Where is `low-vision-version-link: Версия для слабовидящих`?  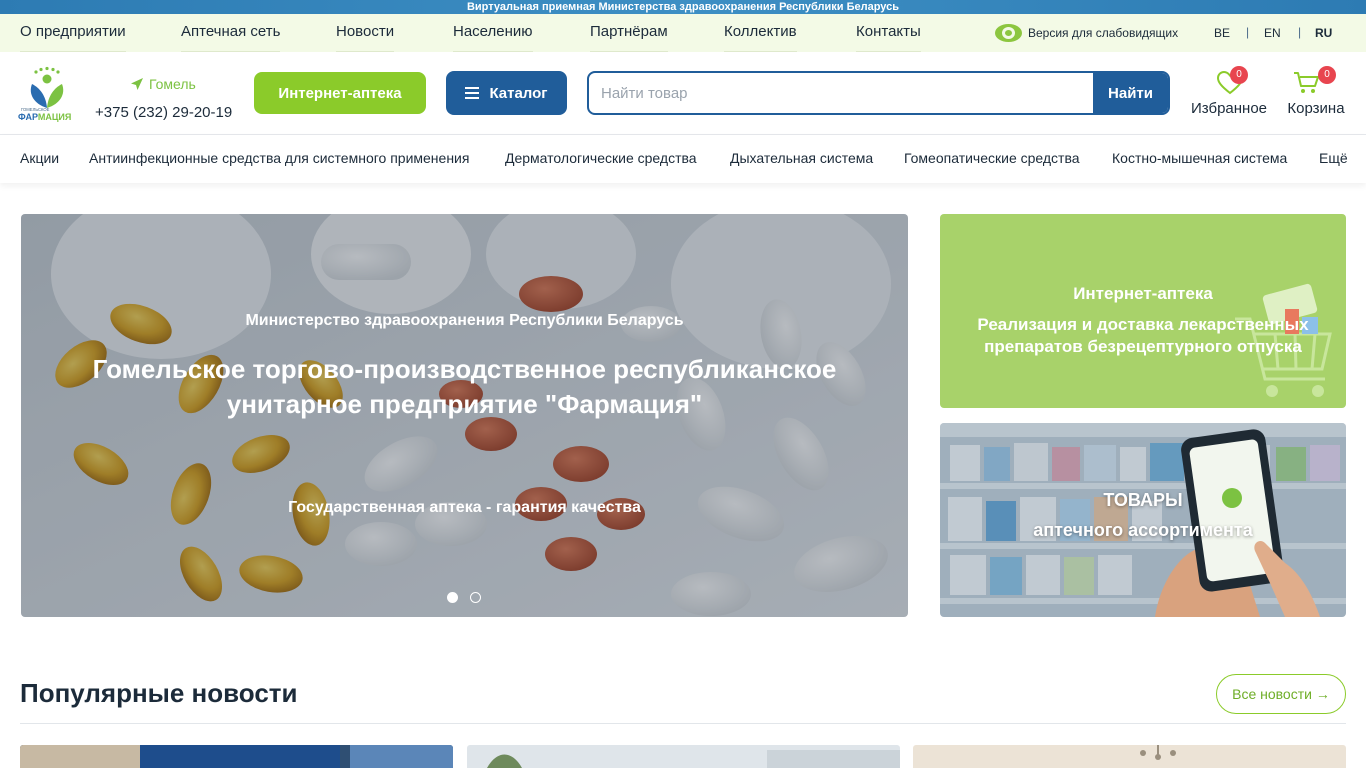 low-vision-version-link: Версия для слабовидящих is located at coordinates (1086, 33).